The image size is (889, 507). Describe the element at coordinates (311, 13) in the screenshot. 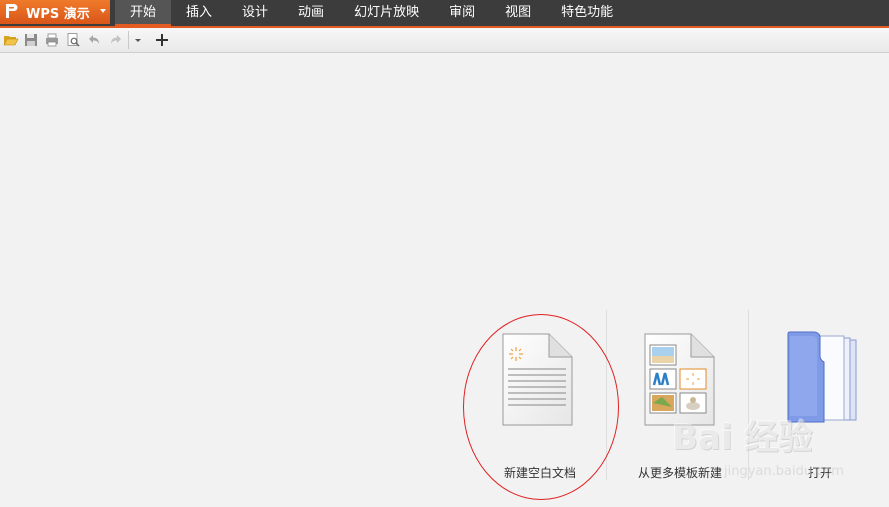

I see `tab-animation: 动画` at that location.